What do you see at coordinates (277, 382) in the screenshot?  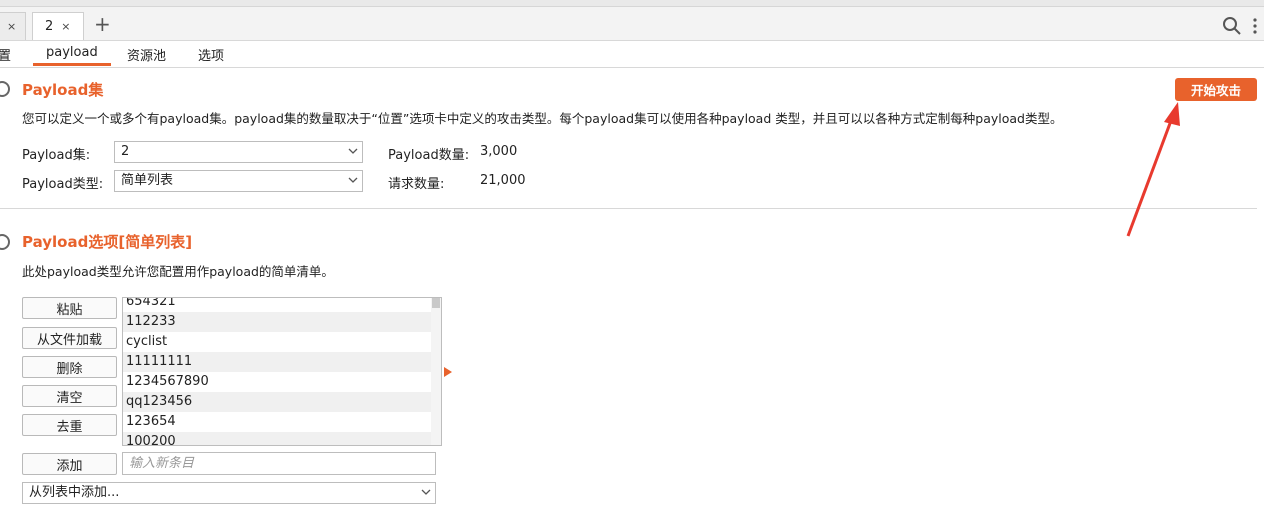 I see `list-item: 1234567890` at bounding box center [277, 382].